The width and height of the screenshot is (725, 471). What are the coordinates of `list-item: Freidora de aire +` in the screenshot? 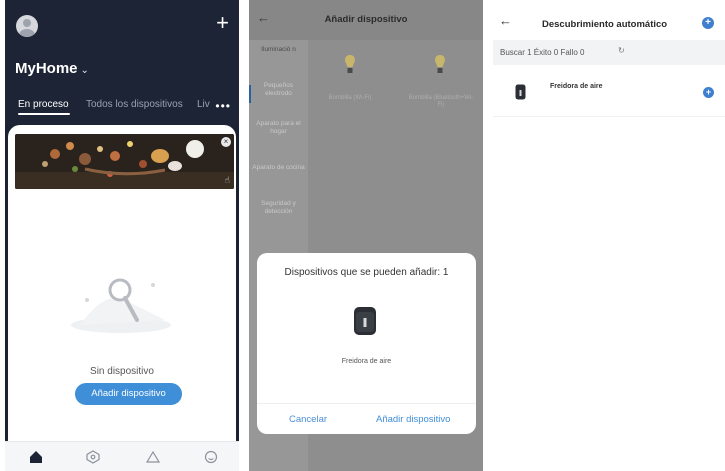 It's located at (609, 91).